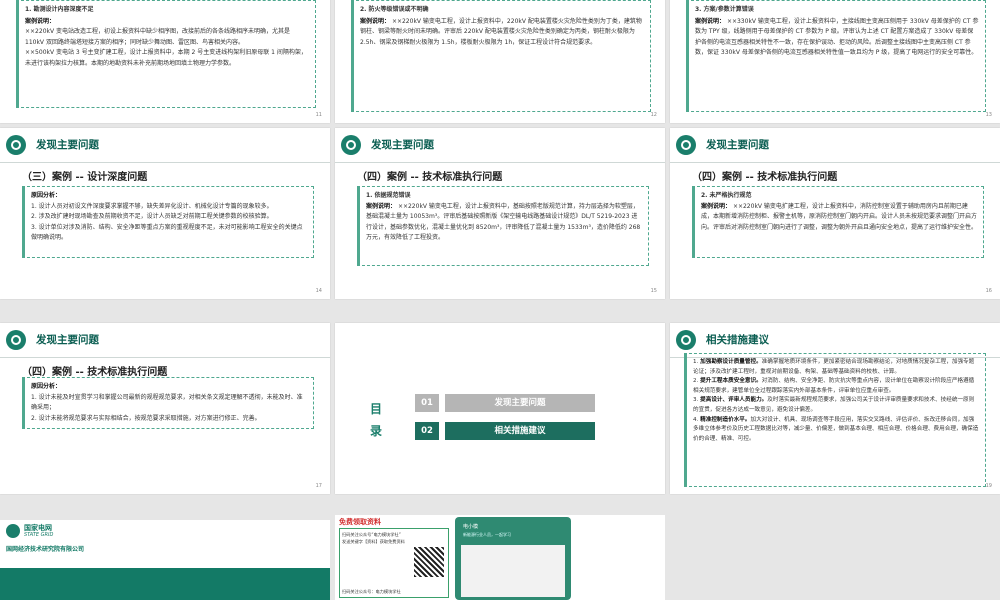 This screenshot has height=600, width=1000. I want to click on toc-item-text: 发现主要问题, so click(520, 403).